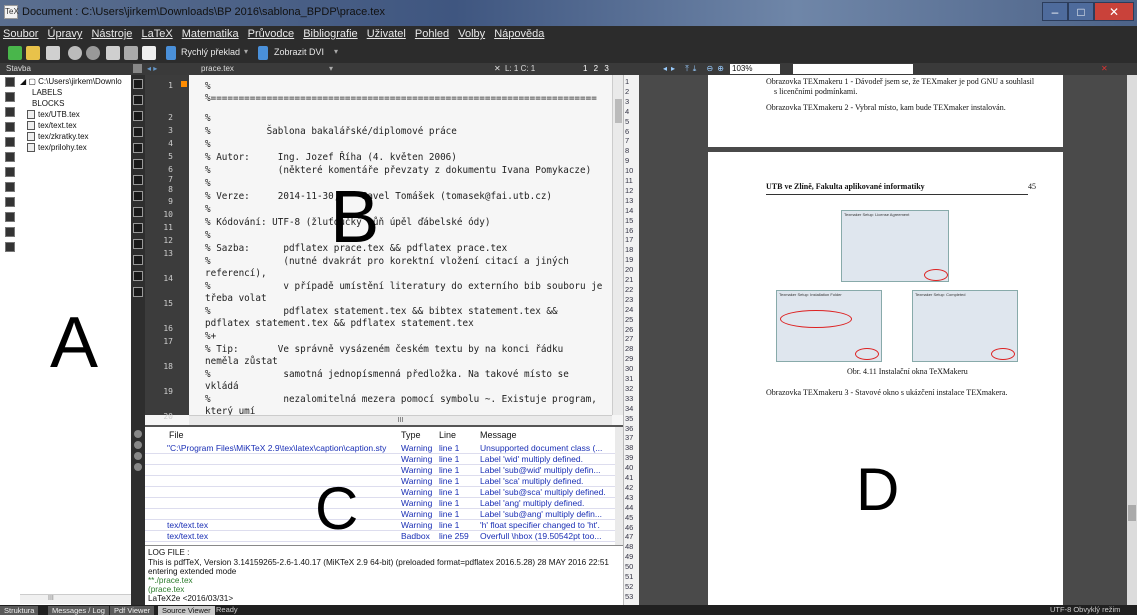 The image size is (1137, 615). I want to click on messages-vscroll, so click(619, 487).